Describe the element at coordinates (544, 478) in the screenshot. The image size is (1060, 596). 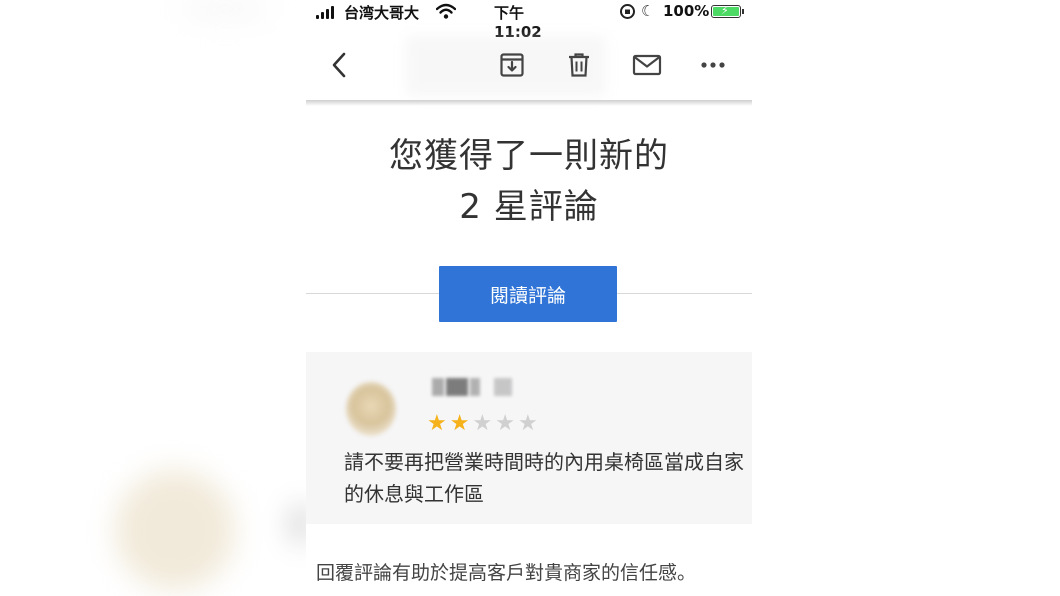
I see `review-text: 請不要再把營業時間時的內用桌椅區當成自家的休息與工作區` at that location.